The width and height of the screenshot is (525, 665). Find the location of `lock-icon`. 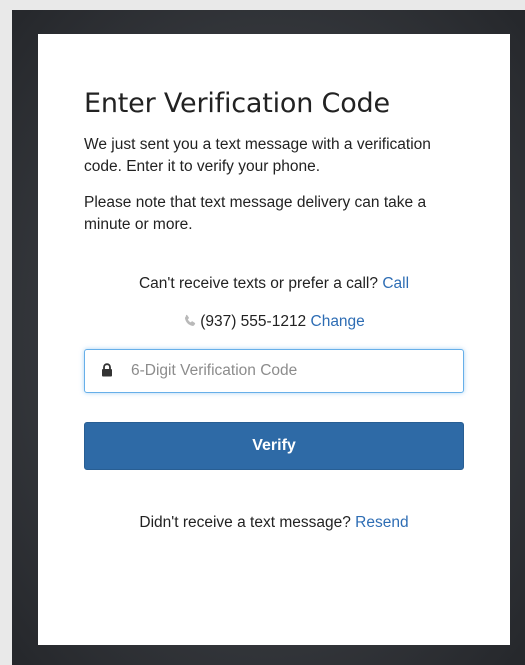

lock-icon is located at coordinates (107, 370).